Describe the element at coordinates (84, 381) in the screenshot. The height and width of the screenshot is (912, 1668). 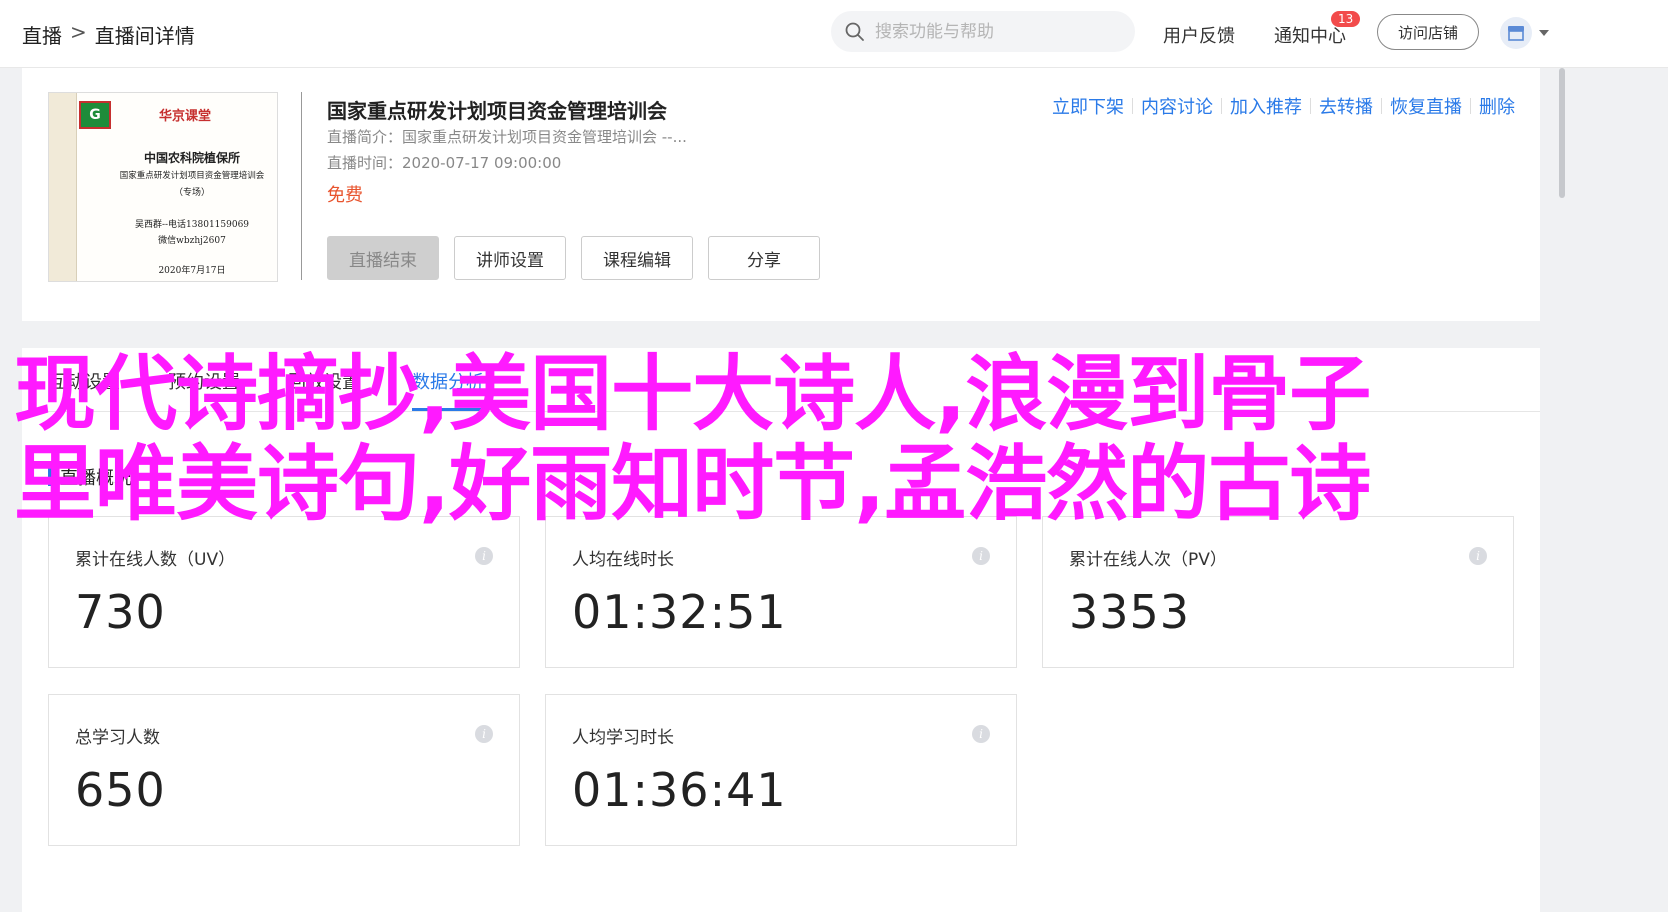
I see `tab-interaction-settings: 互动设置` at that location.